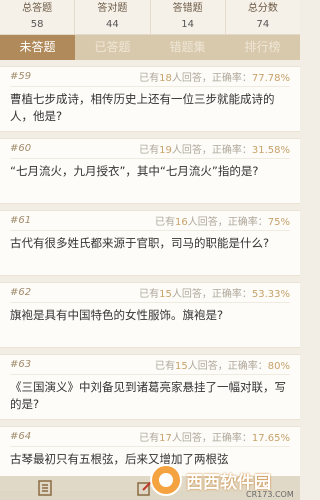 This screenshot has width=320, height=500. I want to click on answer-count: 19, so click(165, 150).